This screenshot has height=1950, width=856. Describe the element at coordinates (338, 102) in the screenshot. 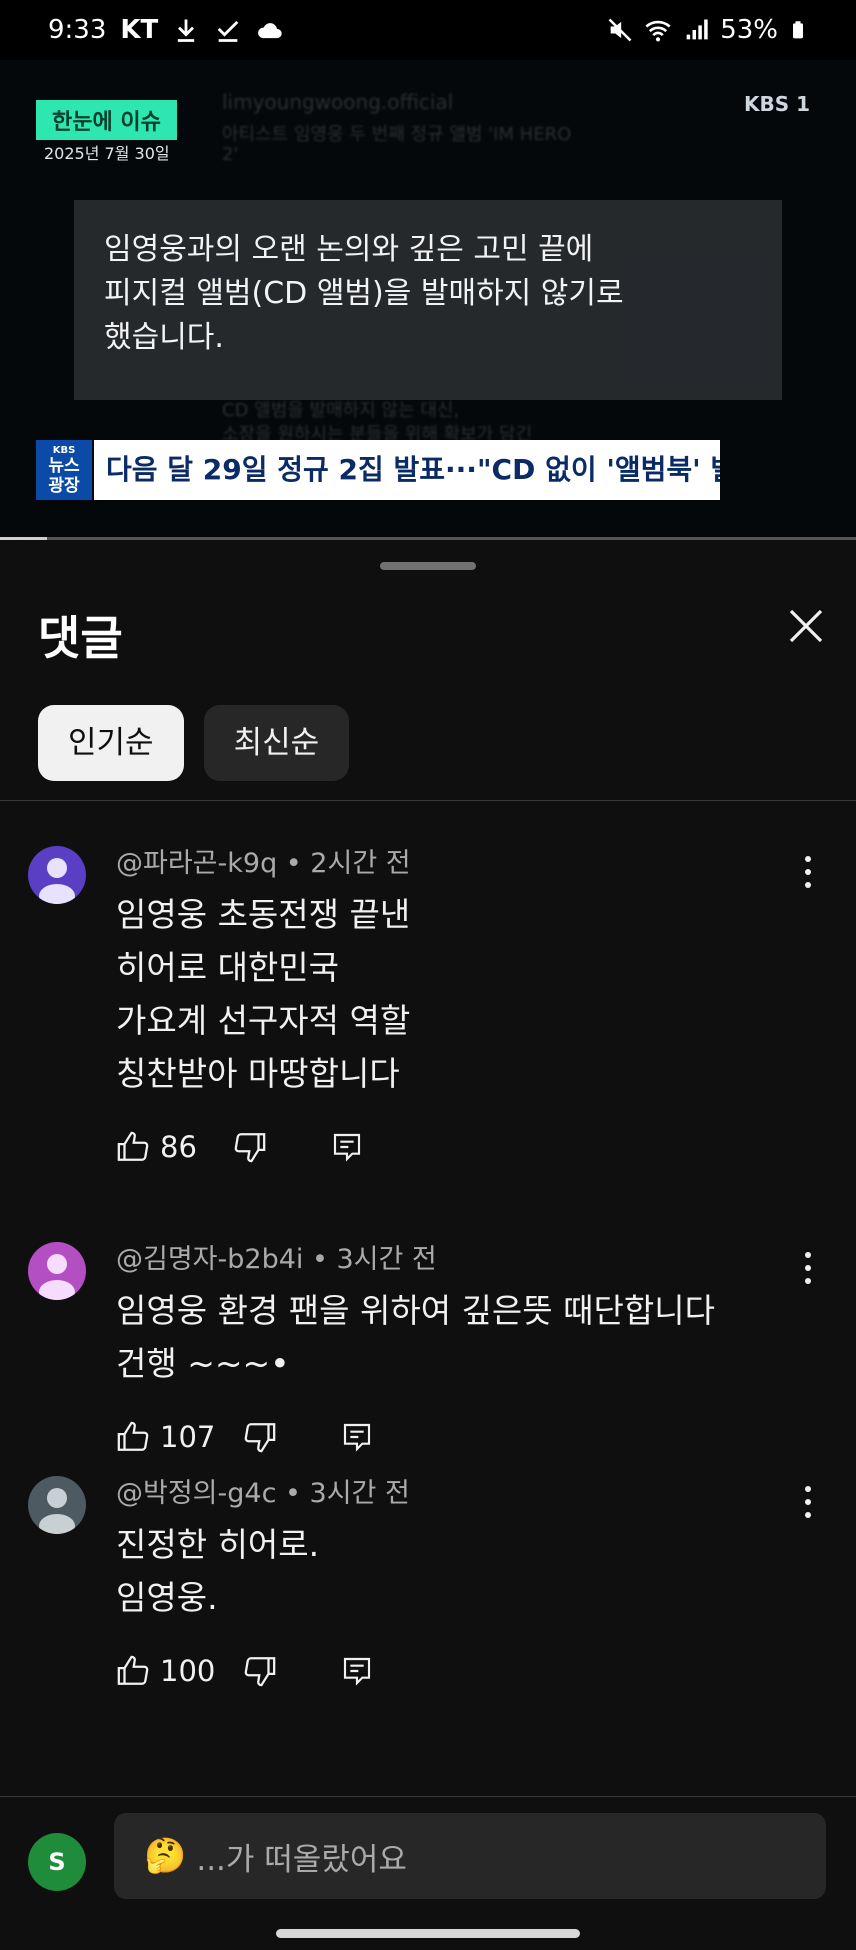

I see `bg-account-text: limyoungwoong.official` at that location.